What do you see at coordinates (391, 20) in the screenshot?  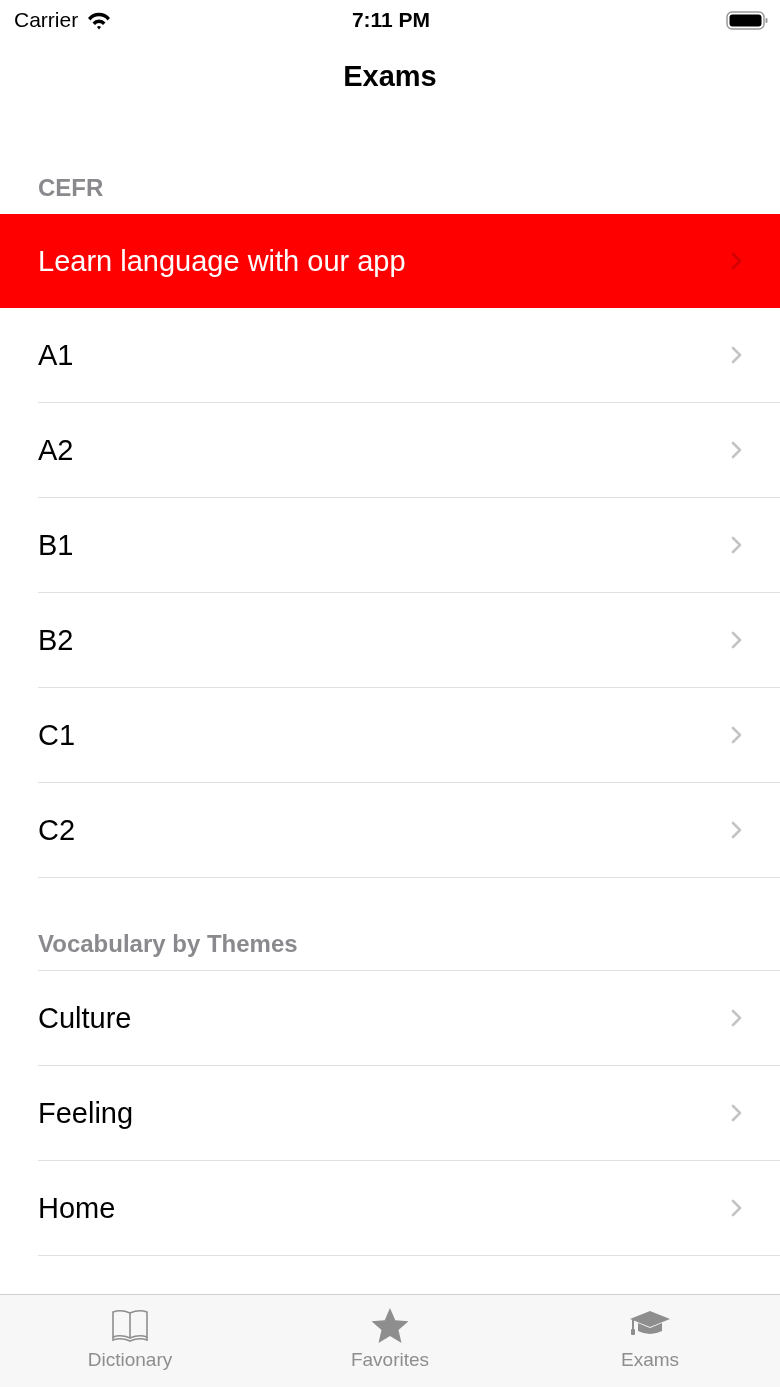 I see `status-time: 7:11 PM` at bounding box center [391, 20].